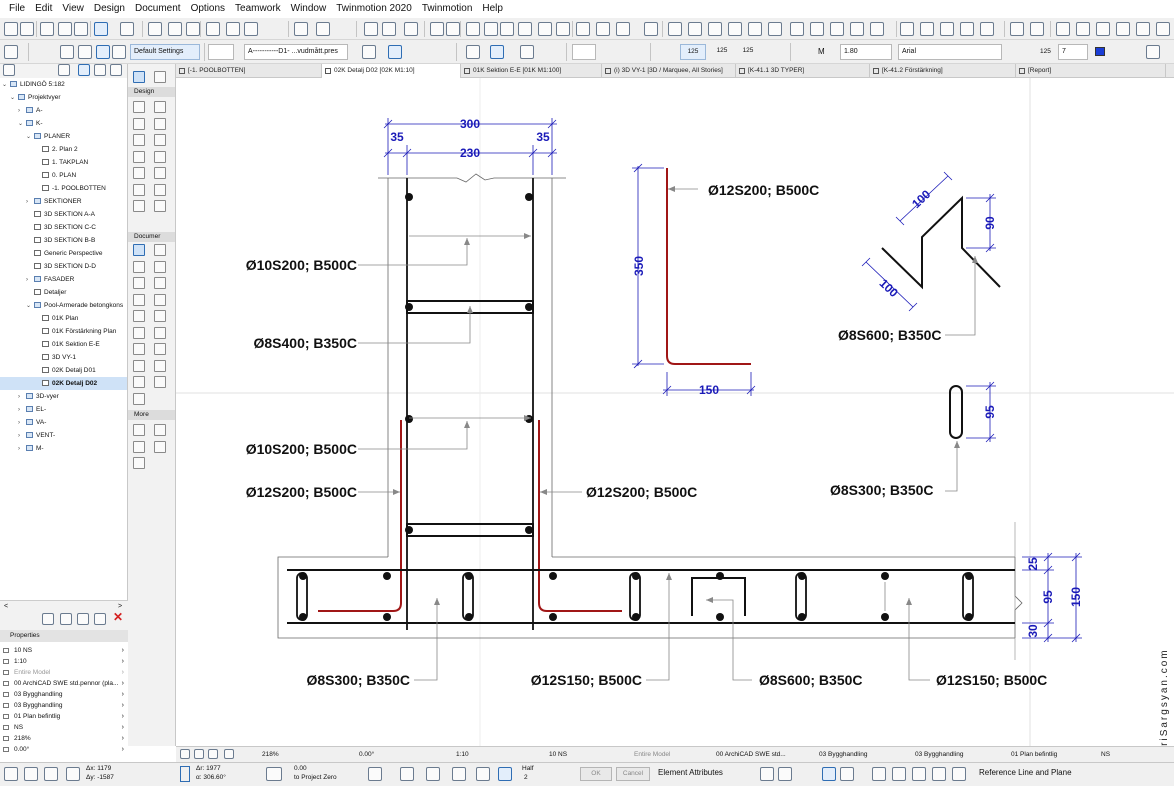 Image resolution: width=1174 pixels, height=786 pixels. What do you see at coordinates (6, 606) in the screenshot?
I see `scroll-left-arrow: <` at bounding box center [6, 606].